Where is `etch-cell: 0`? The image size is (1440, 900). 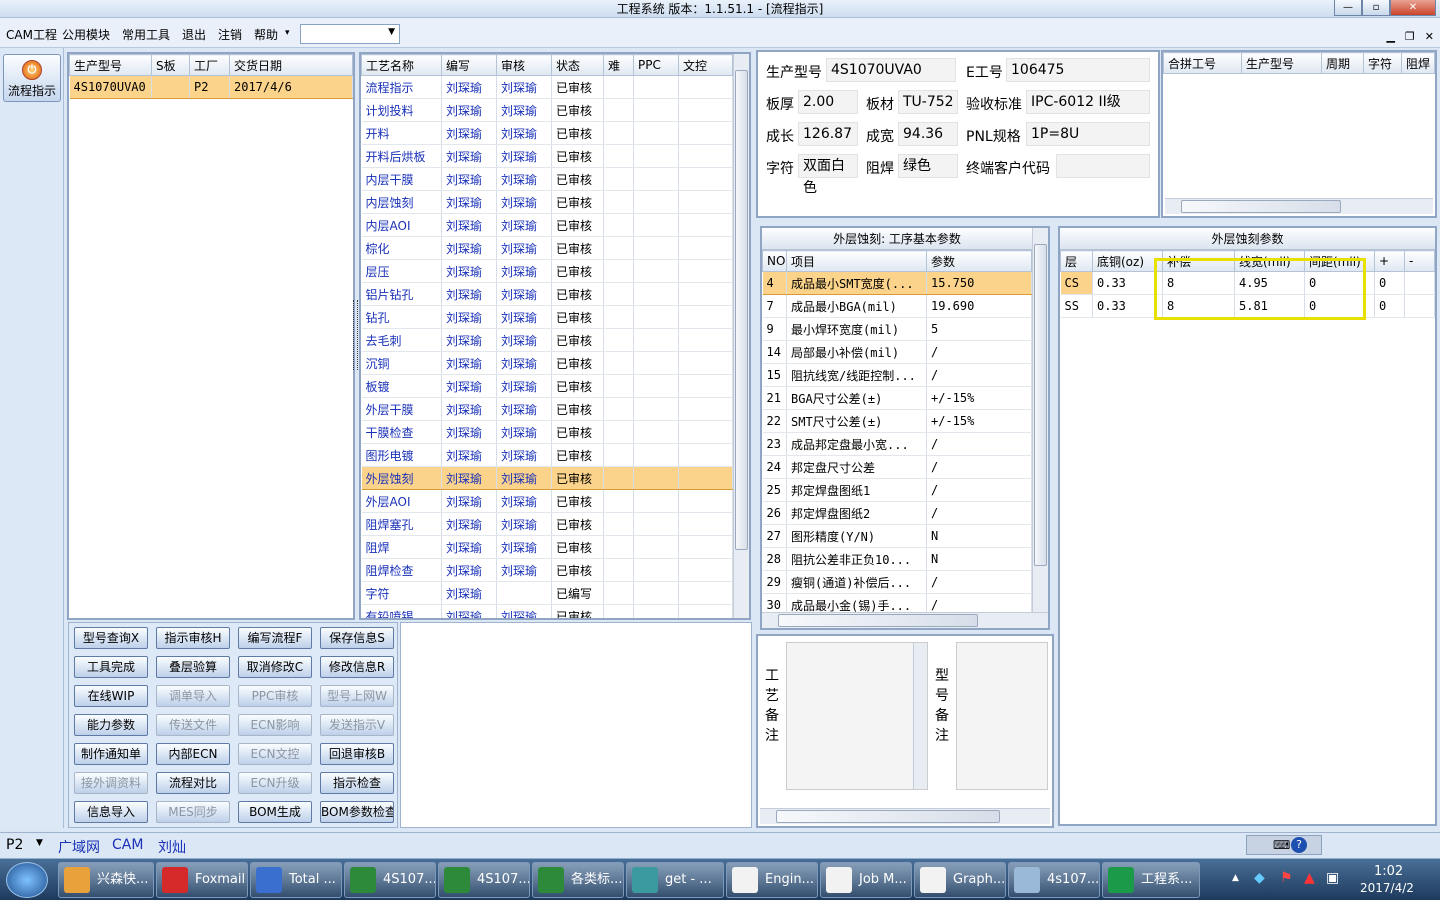
etch-cell: 0 is located at coordinates (1389, 306).